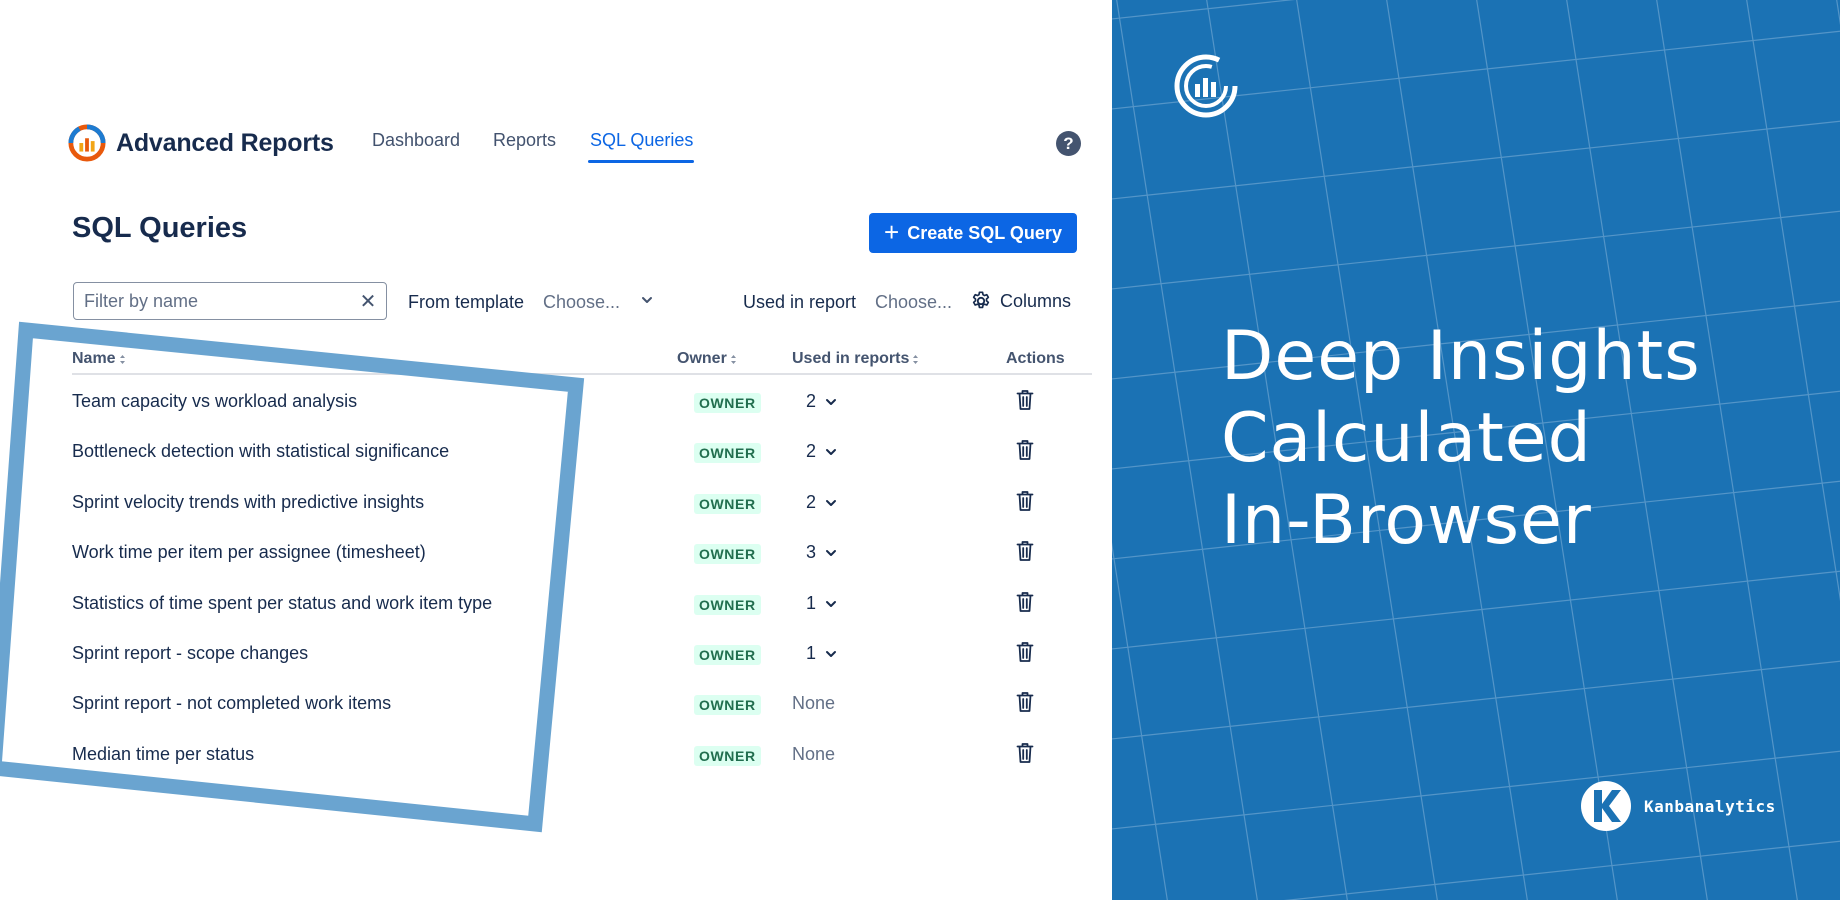 This screenshot has height=900, width=1840. I want to click on column-header-actions: Actions, so click(1035, 359).